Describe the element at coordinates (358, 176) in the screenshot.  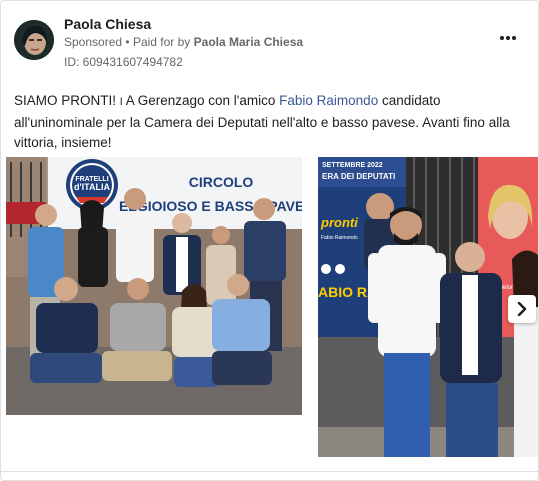
I see `poster-title: ERA DEI DEPUTATI` at that location.